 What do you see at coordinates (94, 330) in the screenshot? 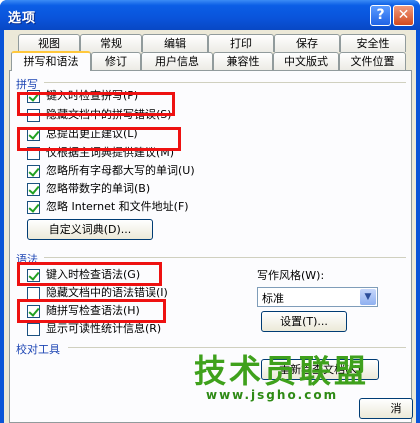
I see `show-readability-statistics: 显示可读性统计信息(R)` at bounding box center [94, 330].